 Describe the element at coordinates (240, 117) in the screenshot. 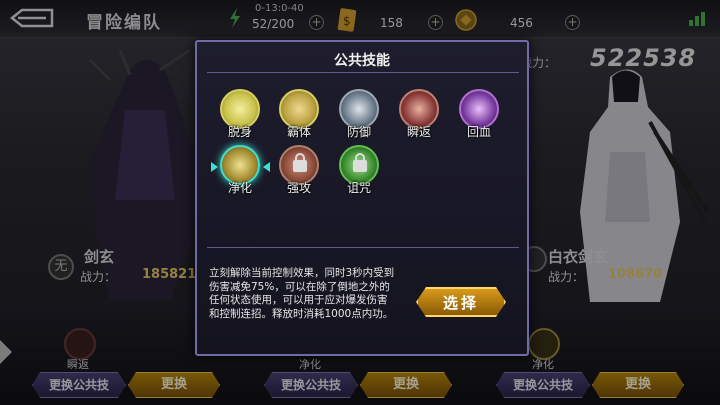

I see `skill-escape: 脱身` at that location.